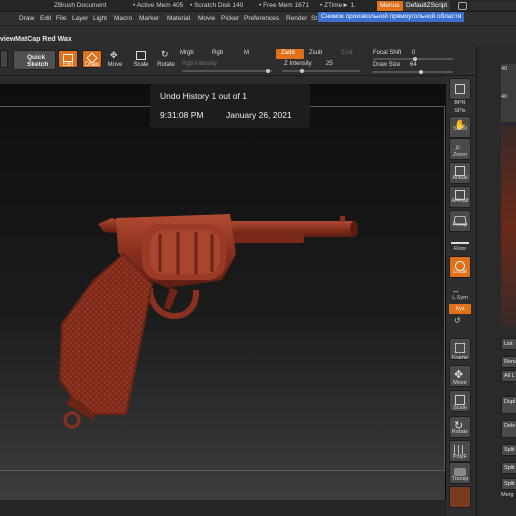 Image resolution: width=516 pixels, height=516 pixels. I want to click on subtool-list-preview, so click(508, 226).